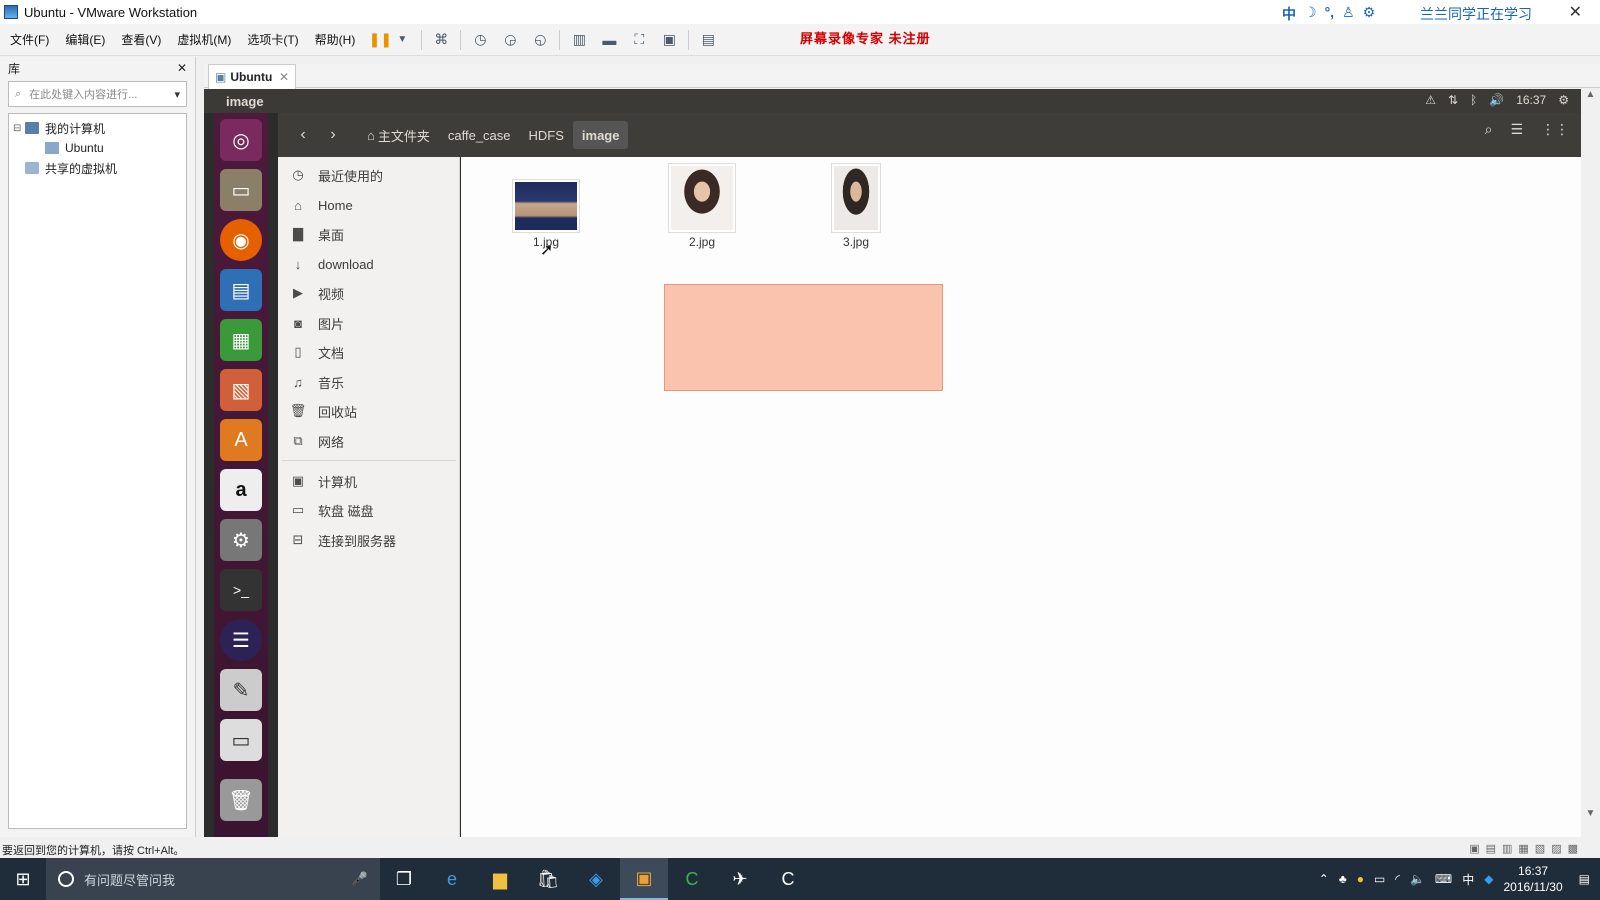 This screenshot has width=1600, height=900. What do you see at coordinates (404, 879) in the screenshot?
I see `task-view-icon: ❐` at bounding box center [404, 879].